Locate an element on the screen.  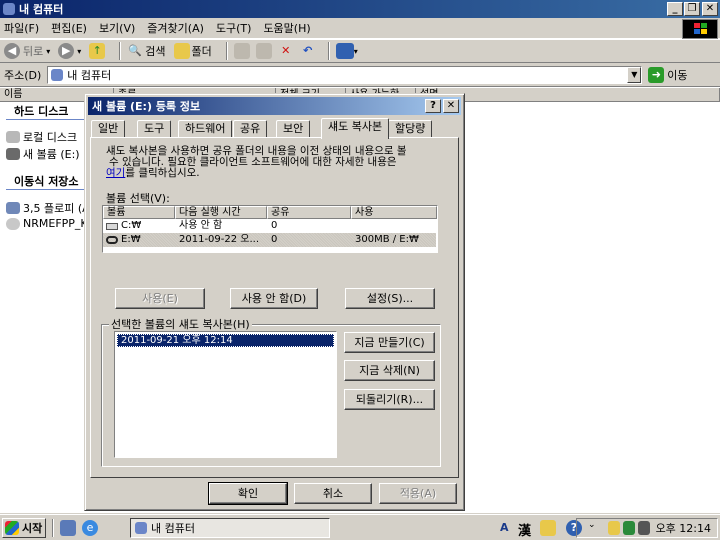
enable-button: 사용(E) is located at coordinates (160, 298).